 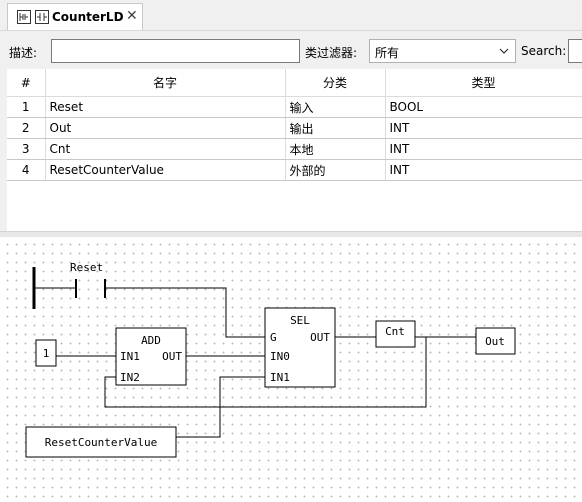 What do you see at coordinates (26, 128) in the screenshot?
I see `row-number: 2` at bounding box center [26, 128].